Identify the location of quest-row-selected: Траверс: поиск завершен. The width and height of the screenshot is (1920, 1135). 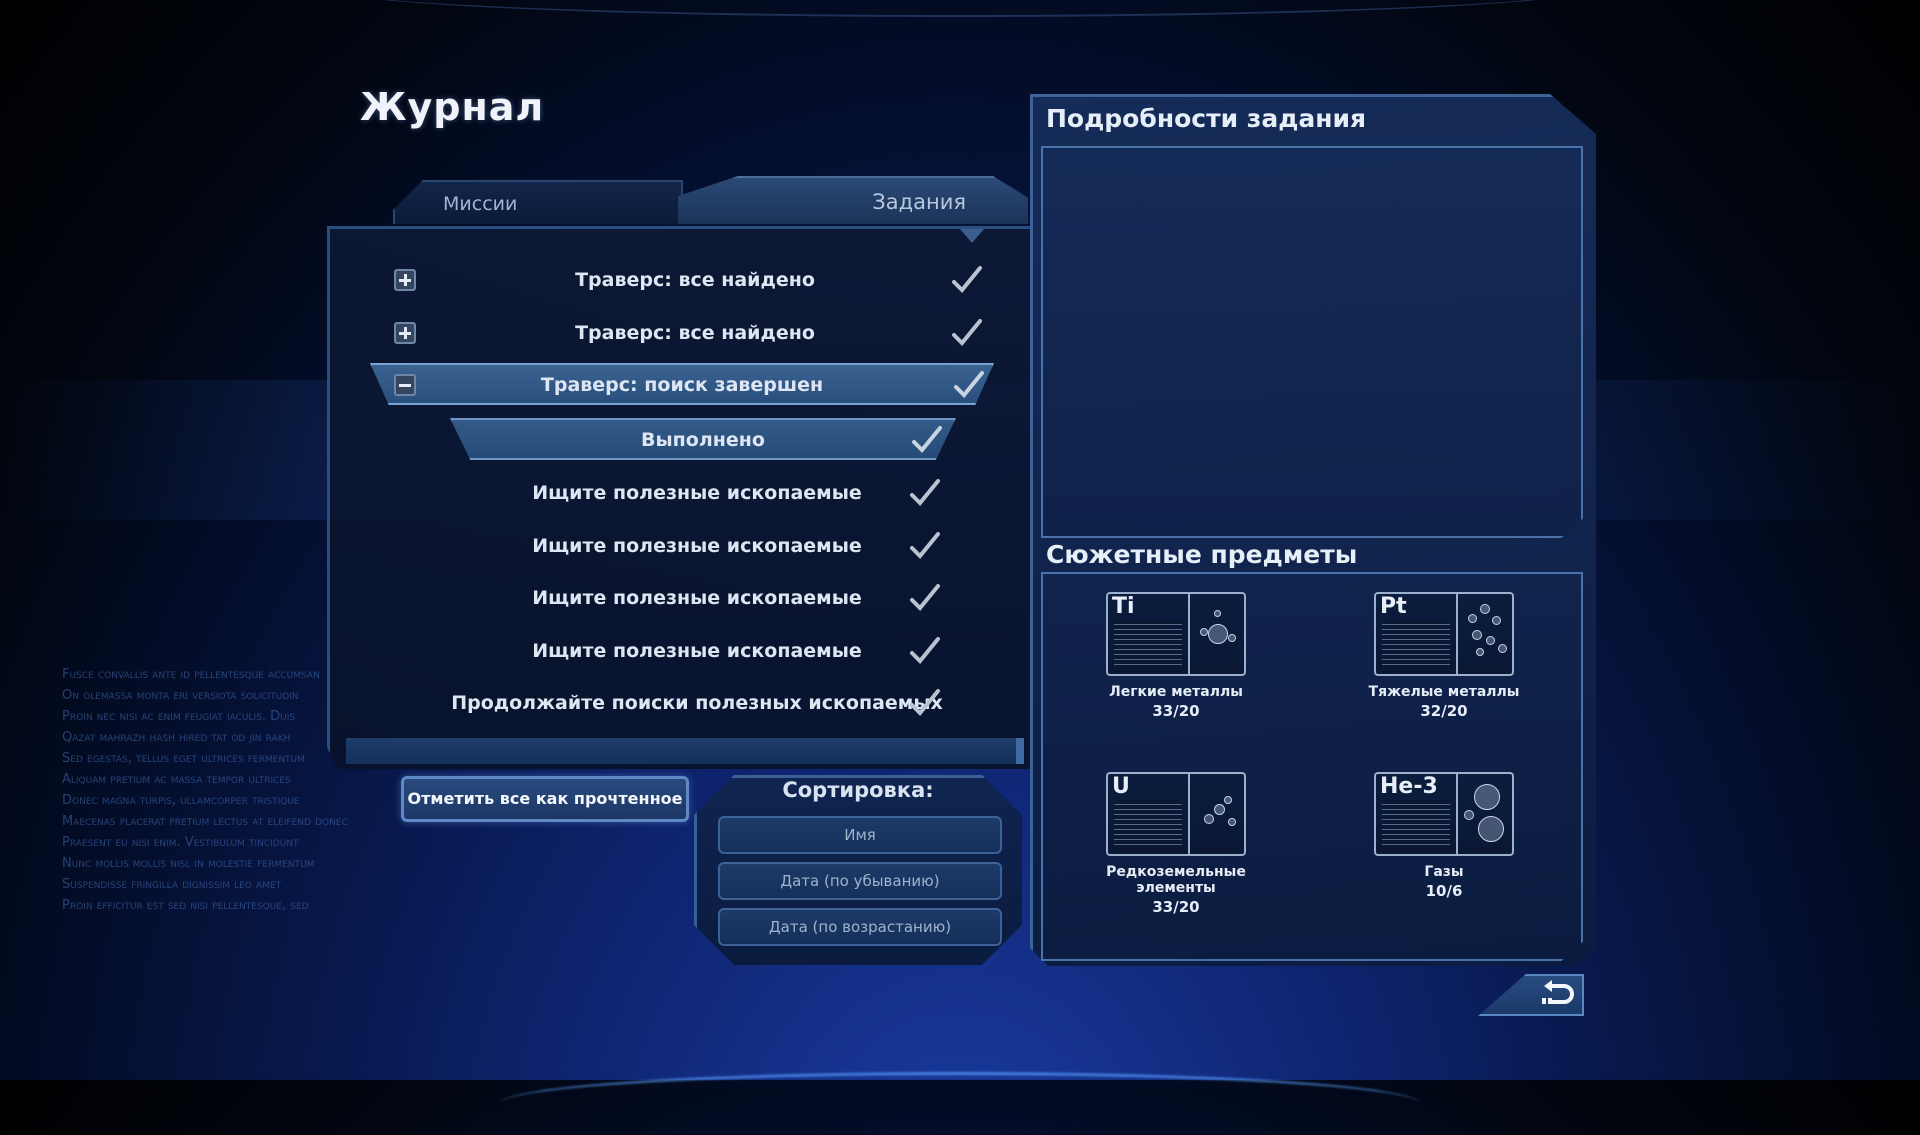
(682, 384).